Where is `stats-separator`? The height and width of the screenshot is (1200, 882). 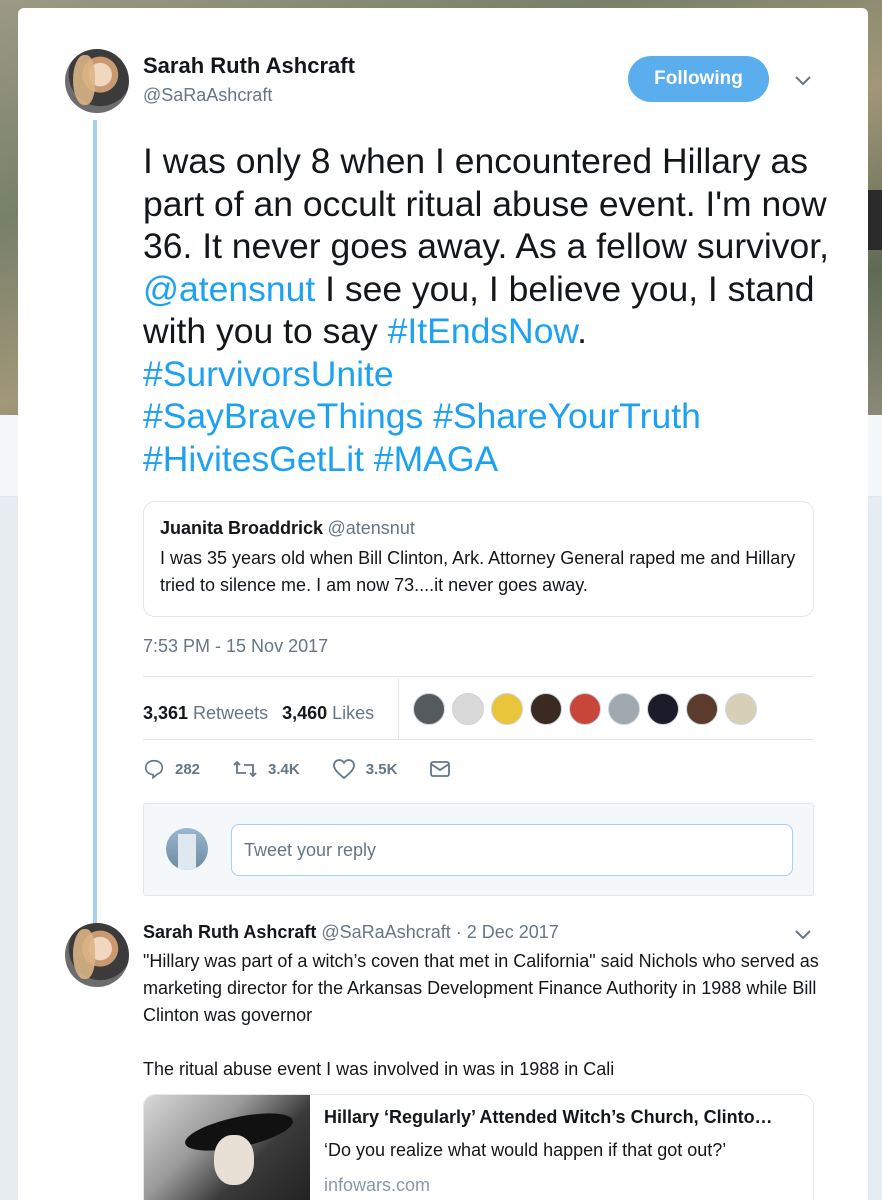 stats-separator is located at coordinates (398, 709).